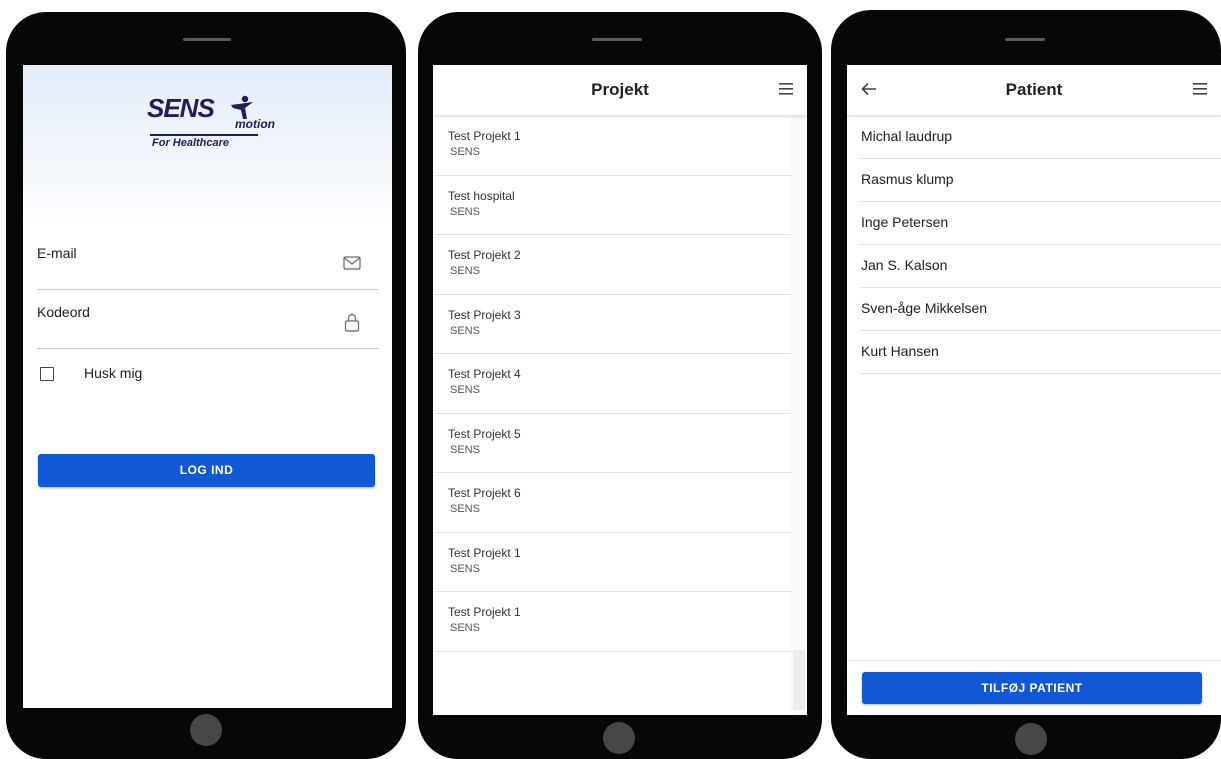 The image size is (1221, 759). What do you see at coordinates (207, 261) in the screenshot?
I see `email-field: E-mail` at bounding box center [207, 261].